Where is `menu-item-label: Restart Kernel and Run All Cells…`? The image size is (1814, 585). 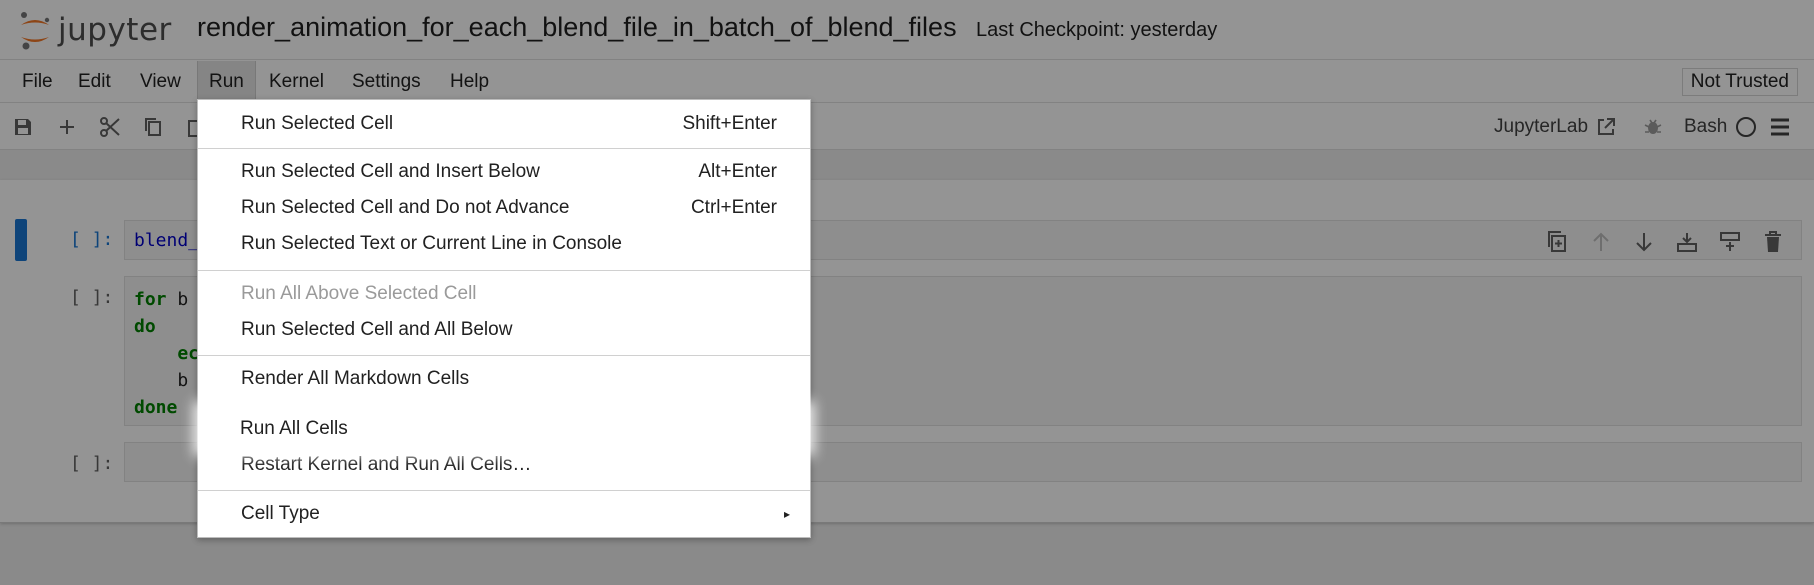
menu-item-label: Restart Kernel and Run All Cells… is located at coordinates (386, 464).